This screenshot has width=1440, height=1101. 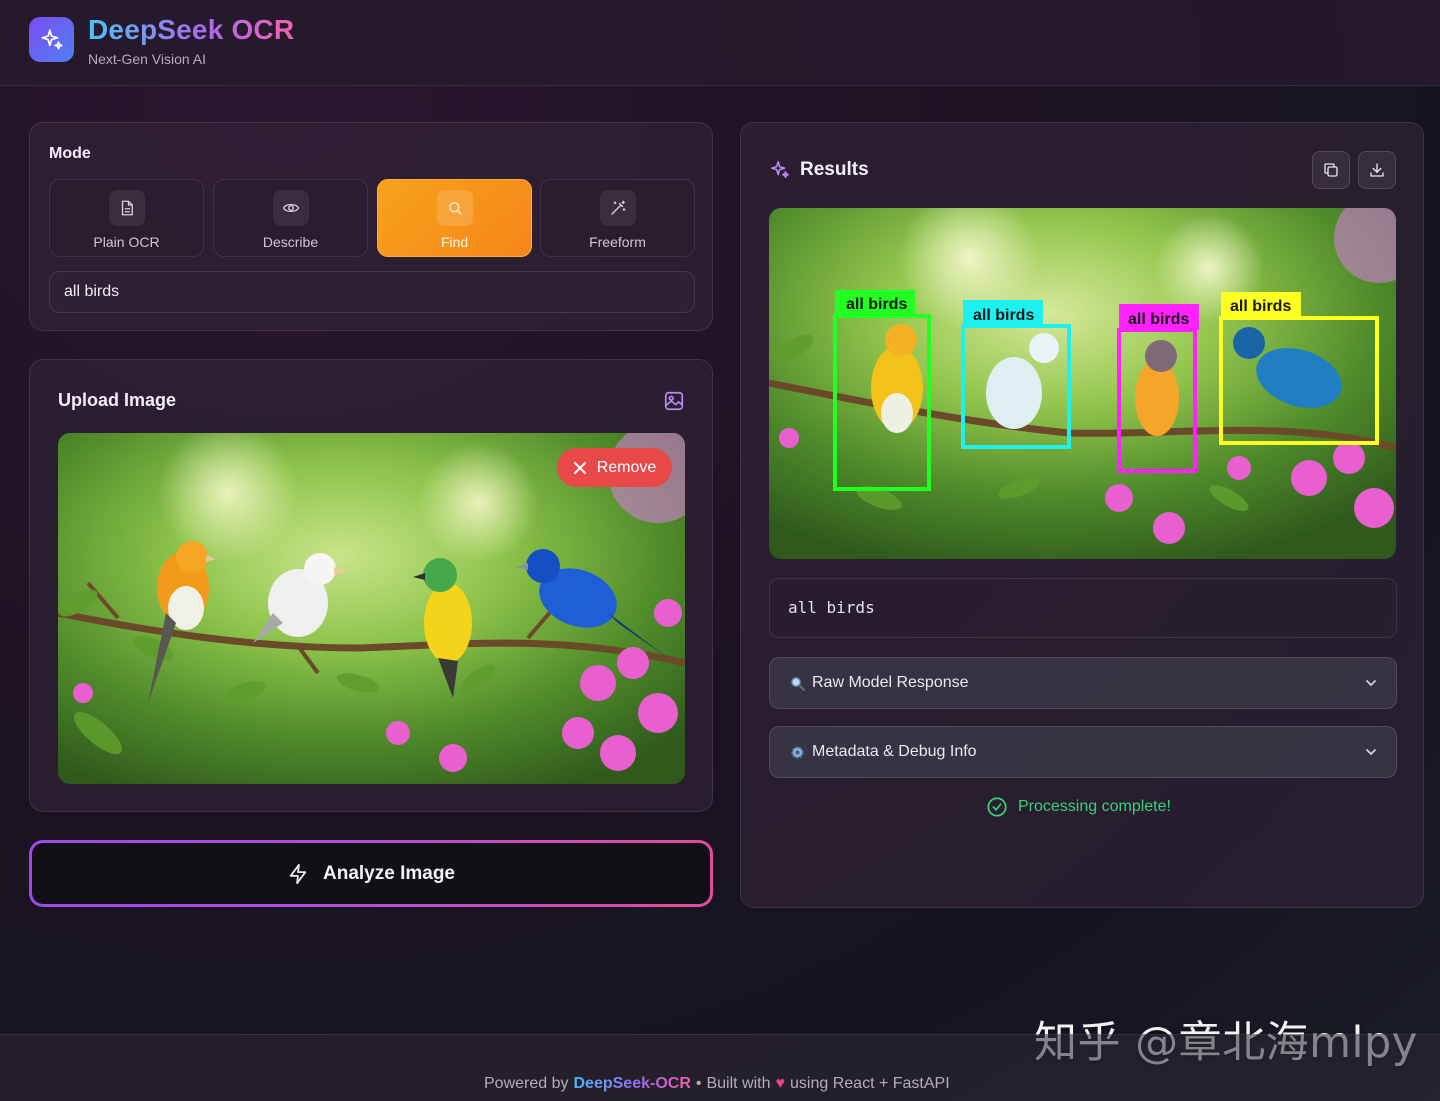 What do you see at coordinates (890, 682) in the screenshot?
I see `raw-model-response-label: Raw Model Response` at bounding box center [890, 682].